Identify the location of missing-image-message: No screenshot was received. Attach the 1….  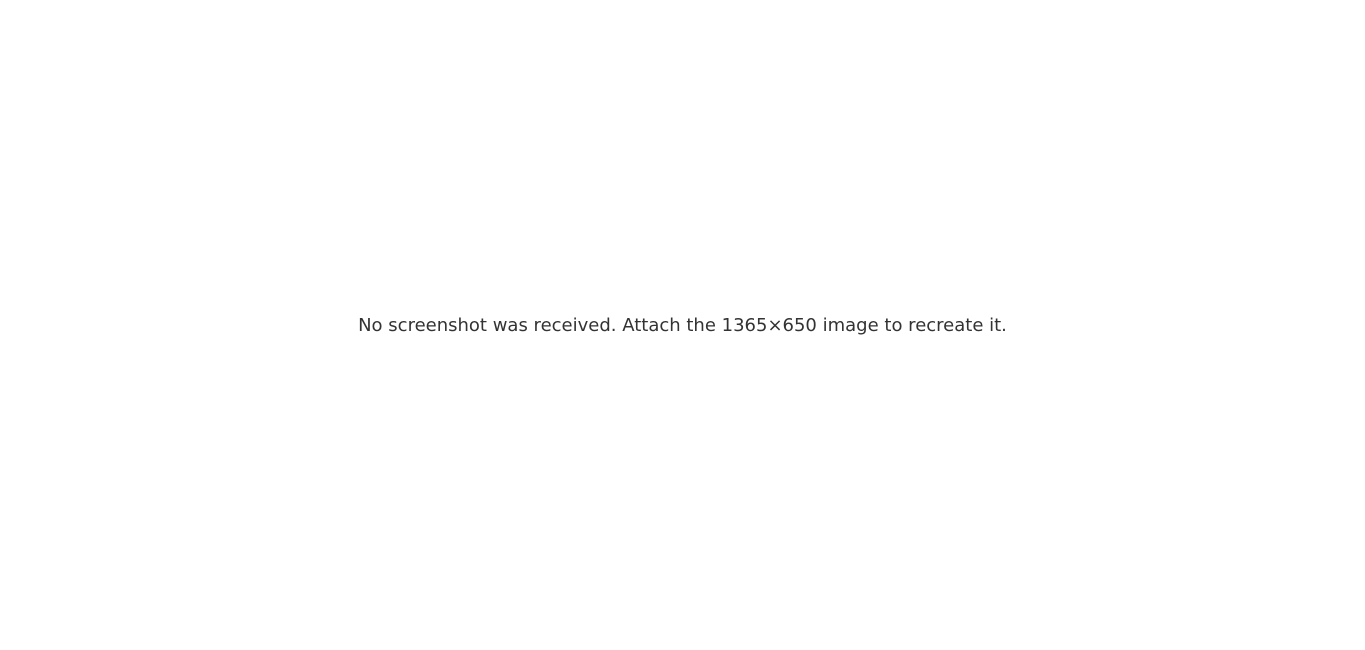
(682, 325).